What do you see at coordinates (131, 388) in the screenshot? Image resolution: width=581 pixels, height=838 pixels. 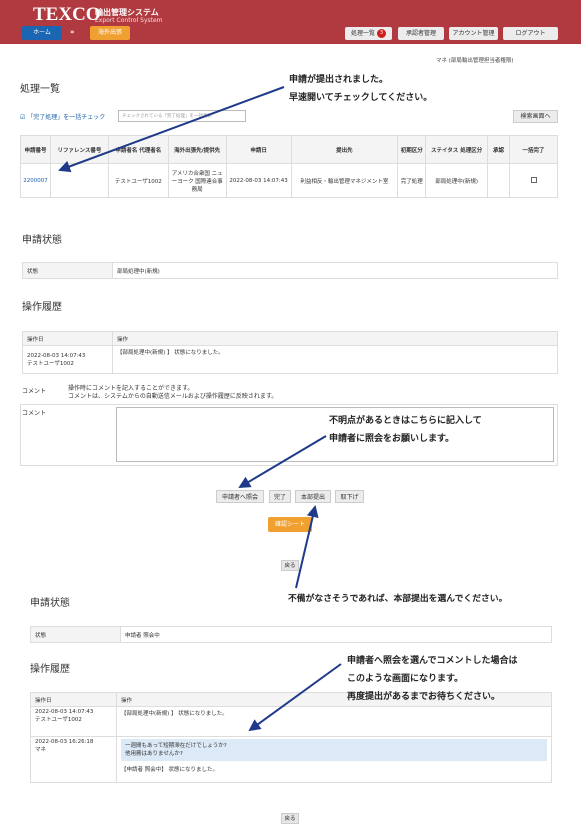 I see `comment-desc-line1: 操作時にコメントを記入することができます。` at bounding box center [131, 388].